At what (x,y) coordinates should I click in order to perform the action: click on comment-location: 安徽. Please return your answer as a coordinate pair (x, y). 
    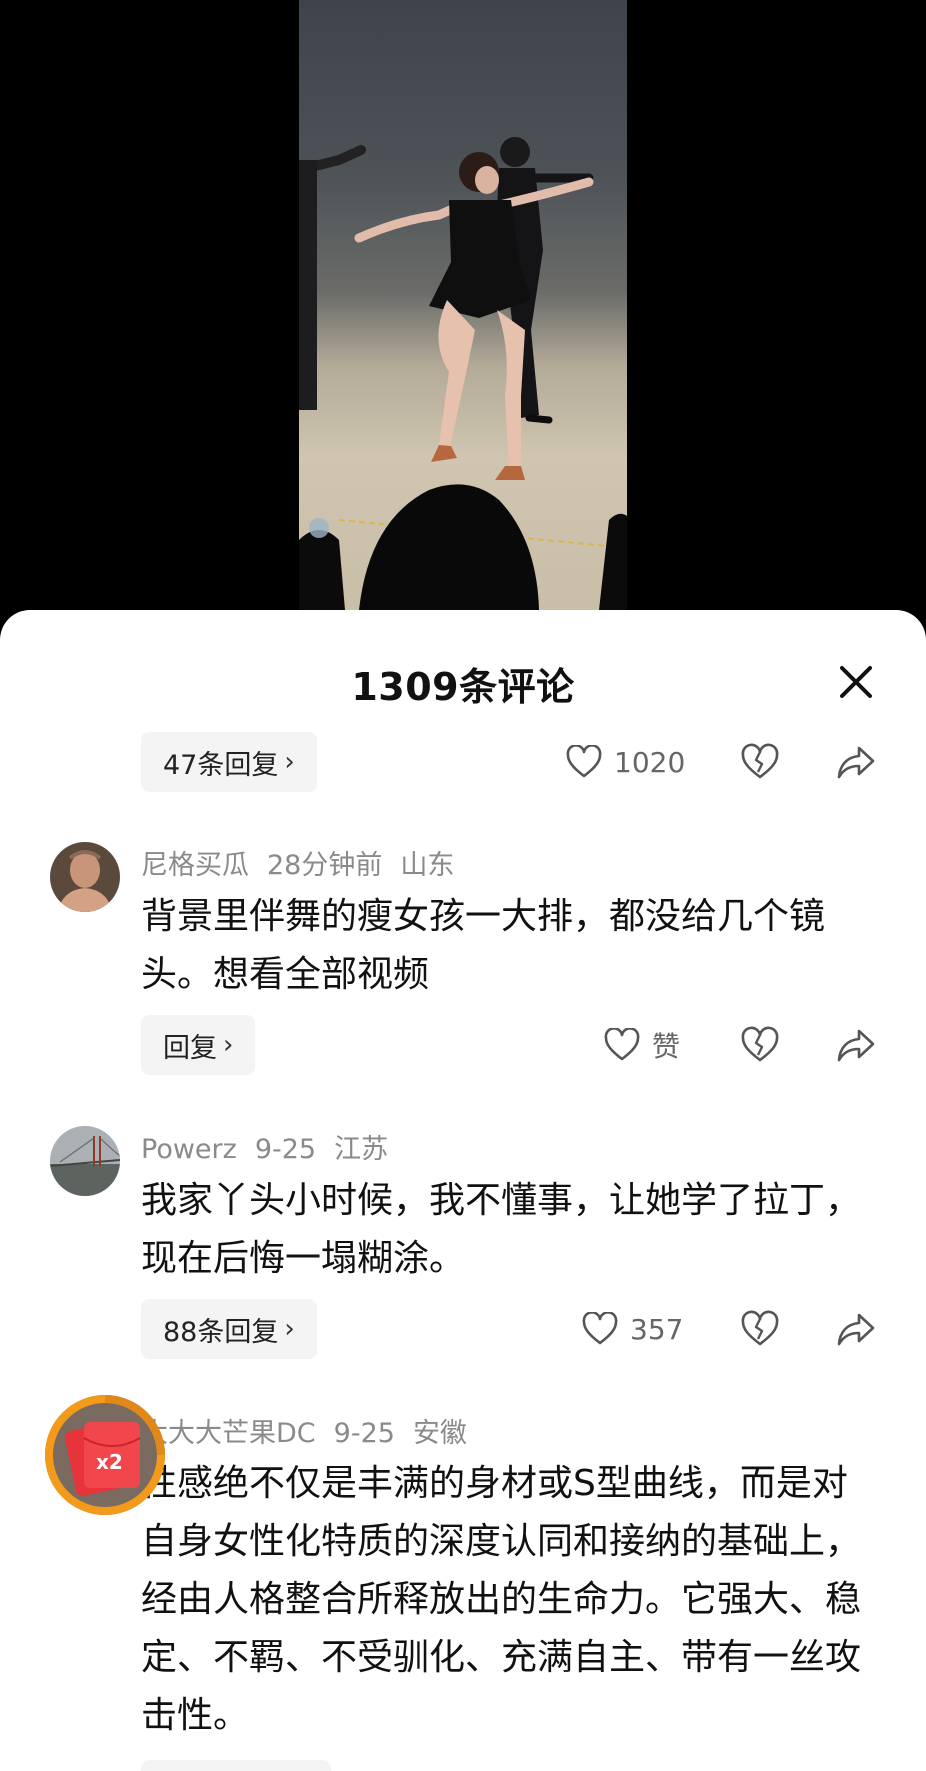
    Looking at the image, I should click on (439, 1433).